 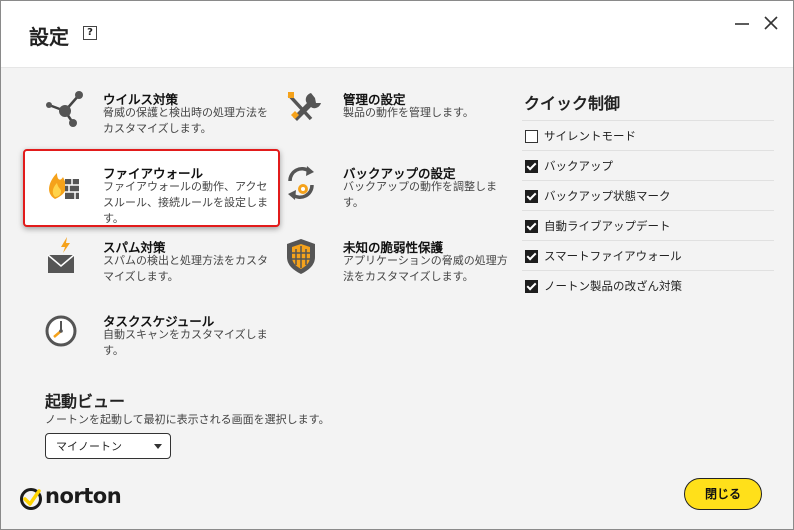 I want to click on quick-control-row: スマートファイアウォール, so click(x=648, y=255).